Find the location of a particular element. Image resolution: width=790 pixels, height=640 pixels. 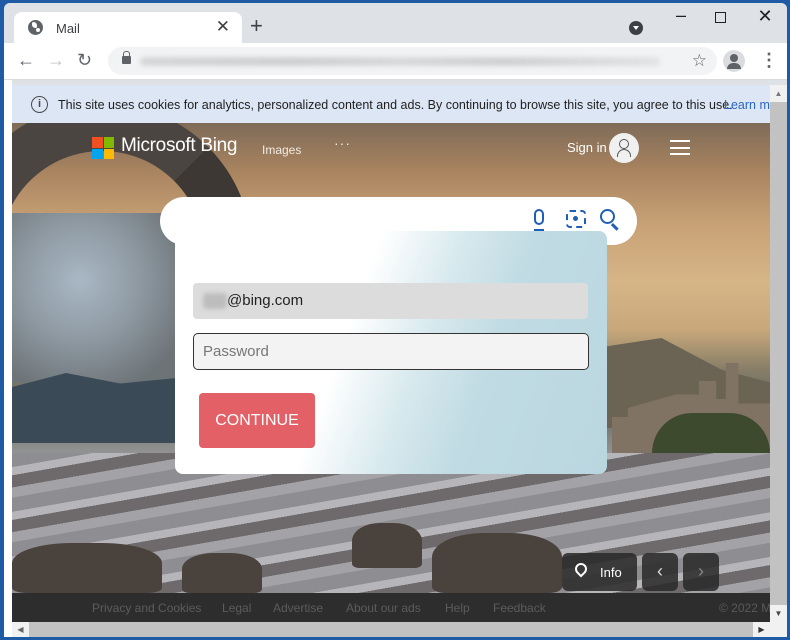

globe-icon is located at coordinates (35, 27).